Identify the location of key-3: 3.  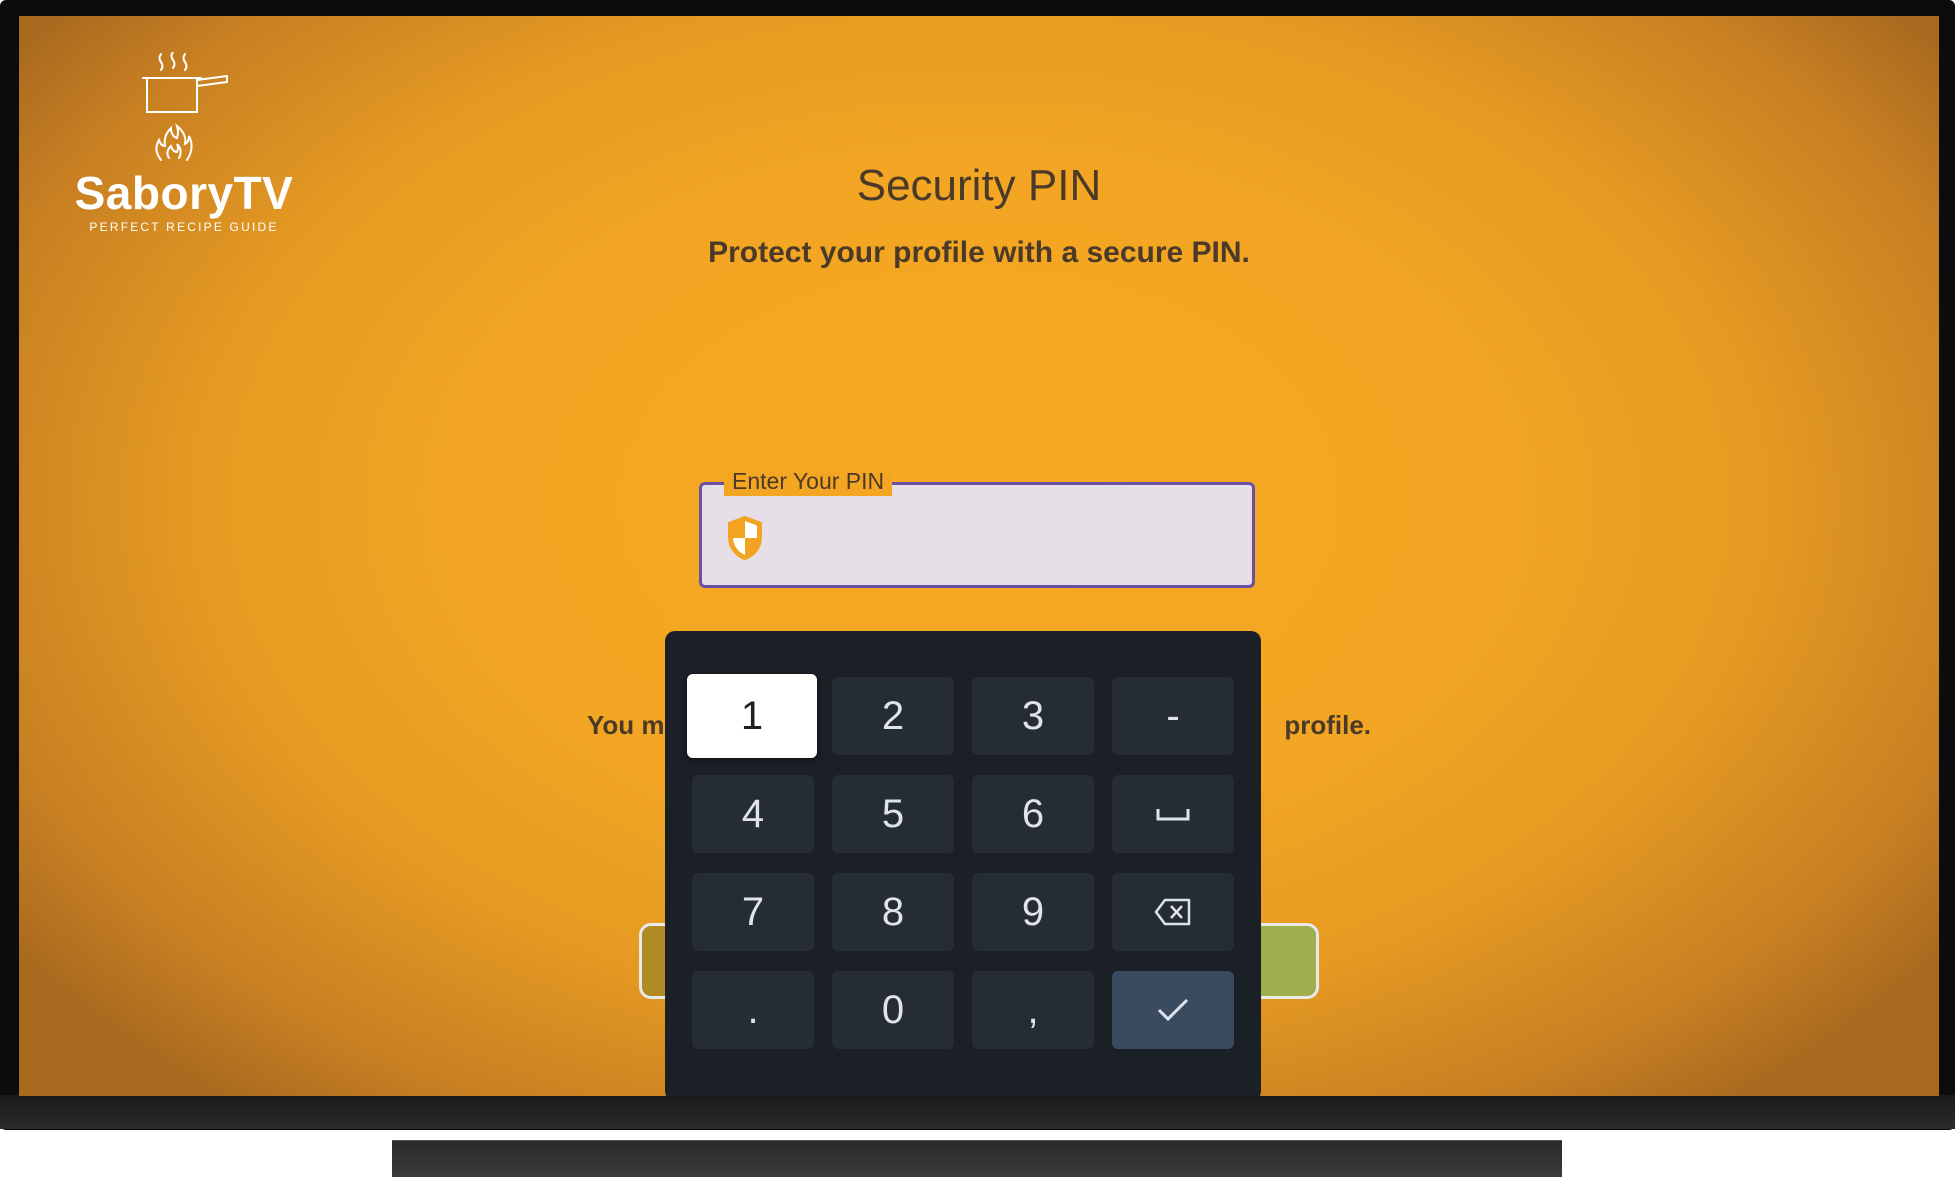
(1033, 716).